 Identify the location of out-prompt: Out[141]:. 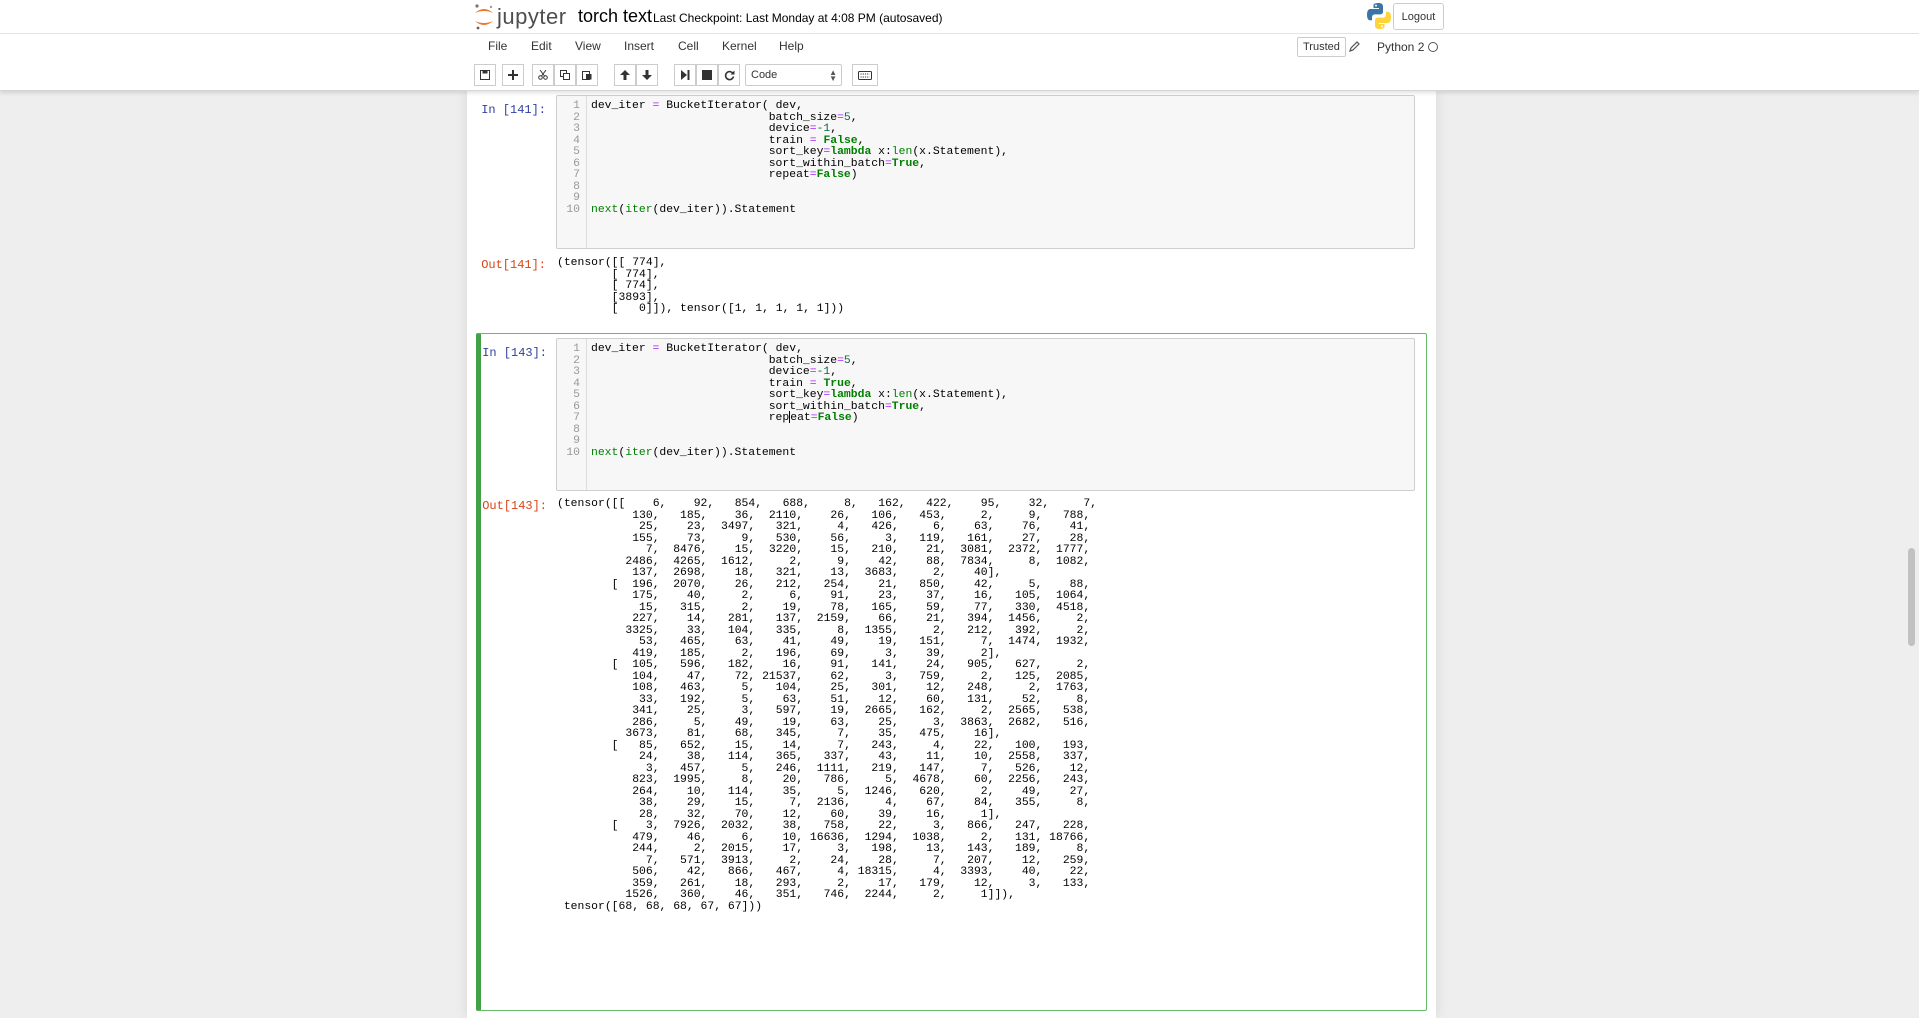
(513, 265).